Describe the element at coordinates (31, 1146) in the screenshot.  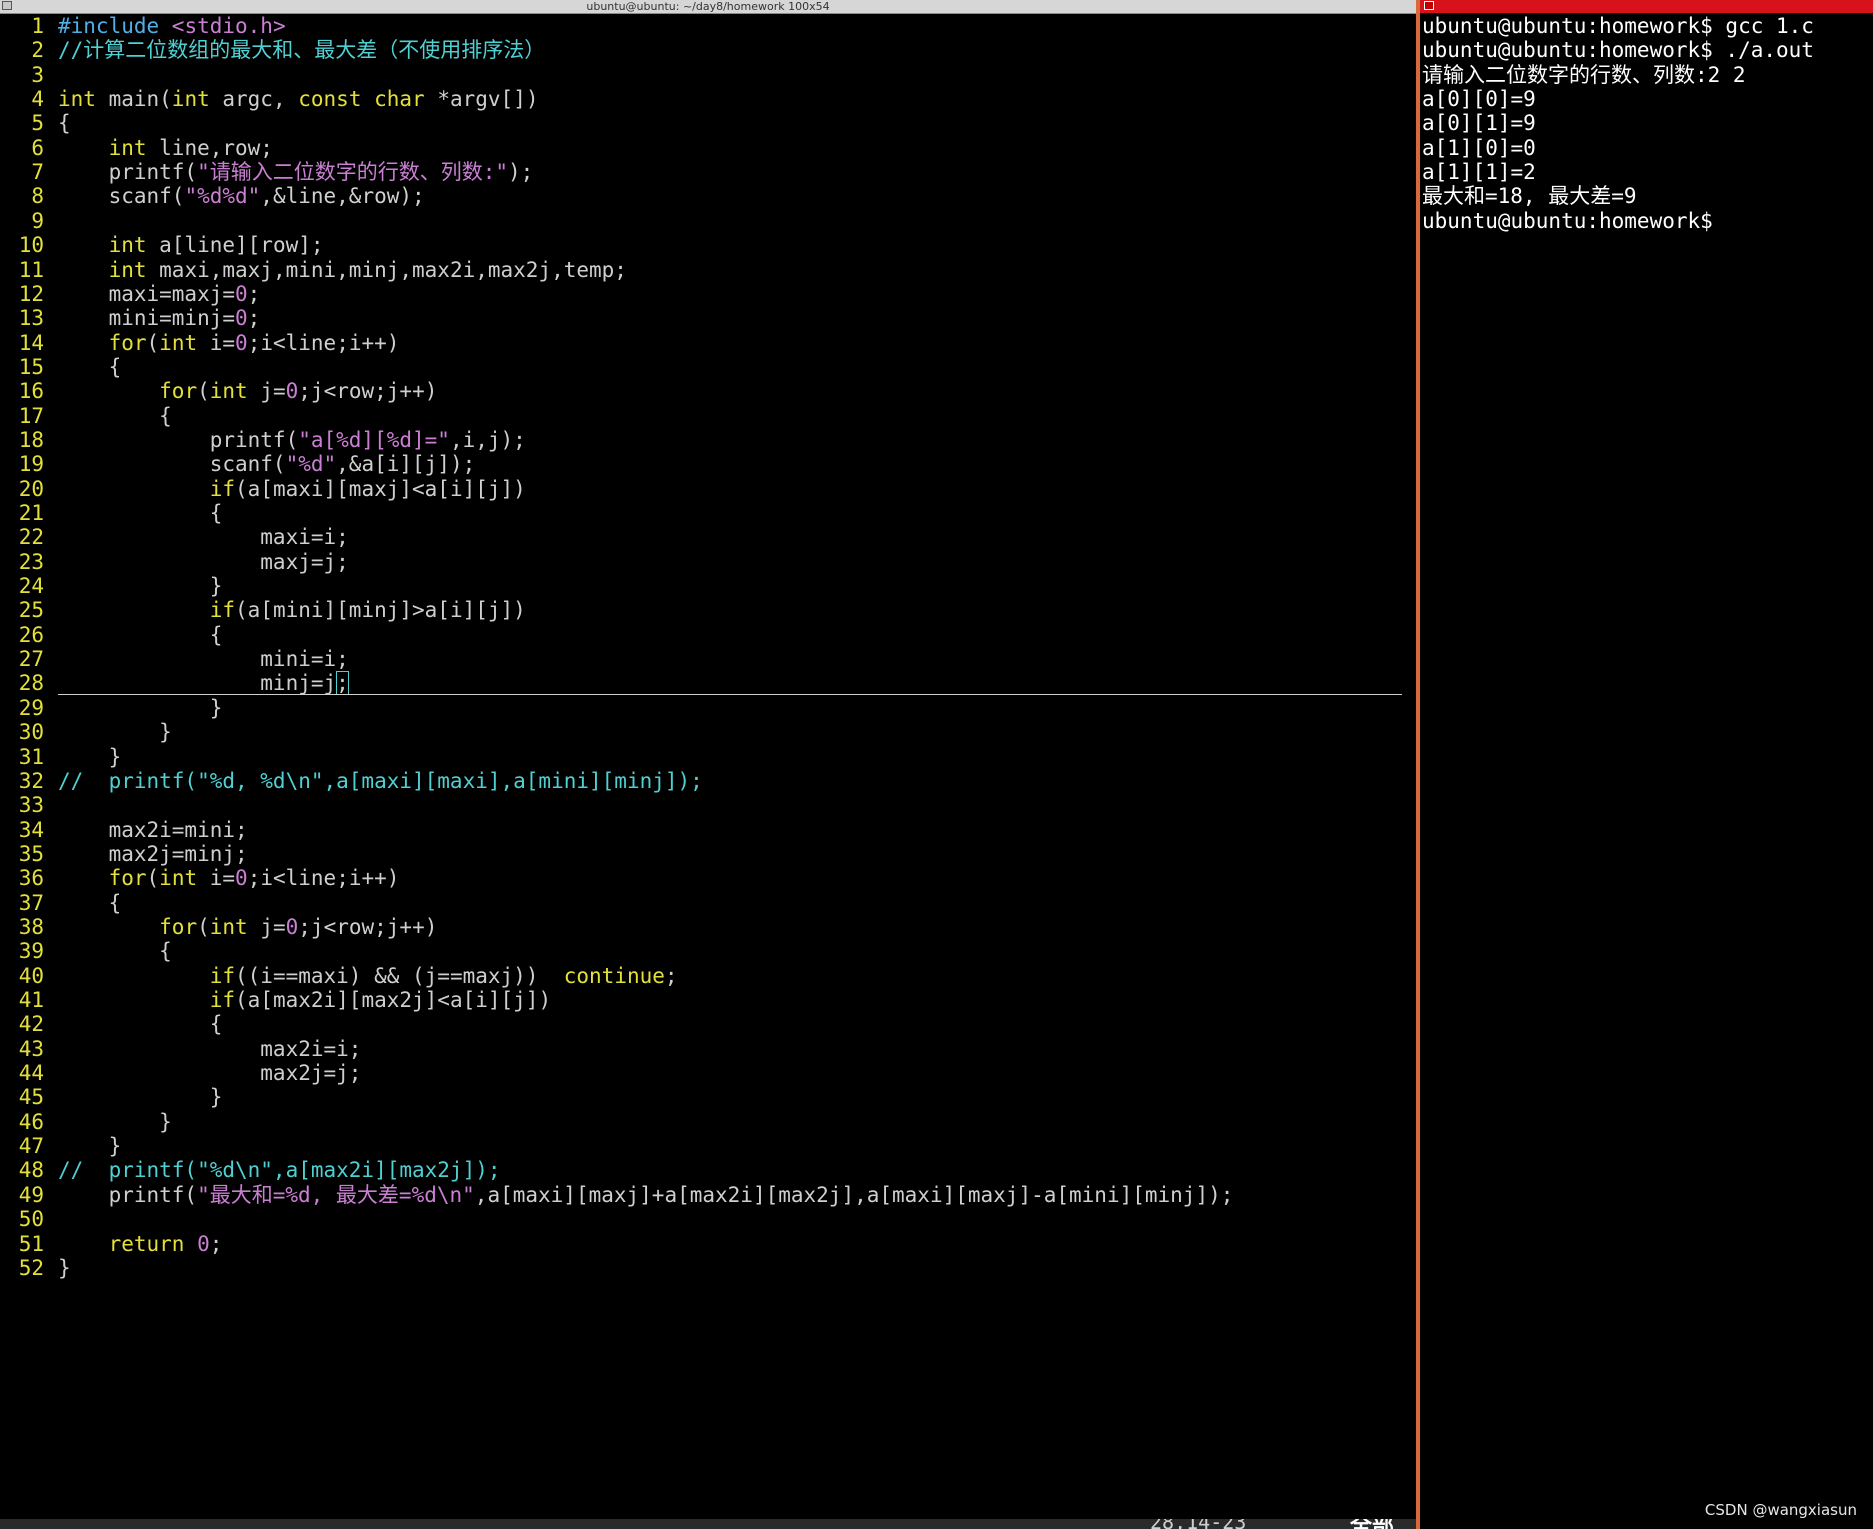
I see `line-number: 47` at that location.